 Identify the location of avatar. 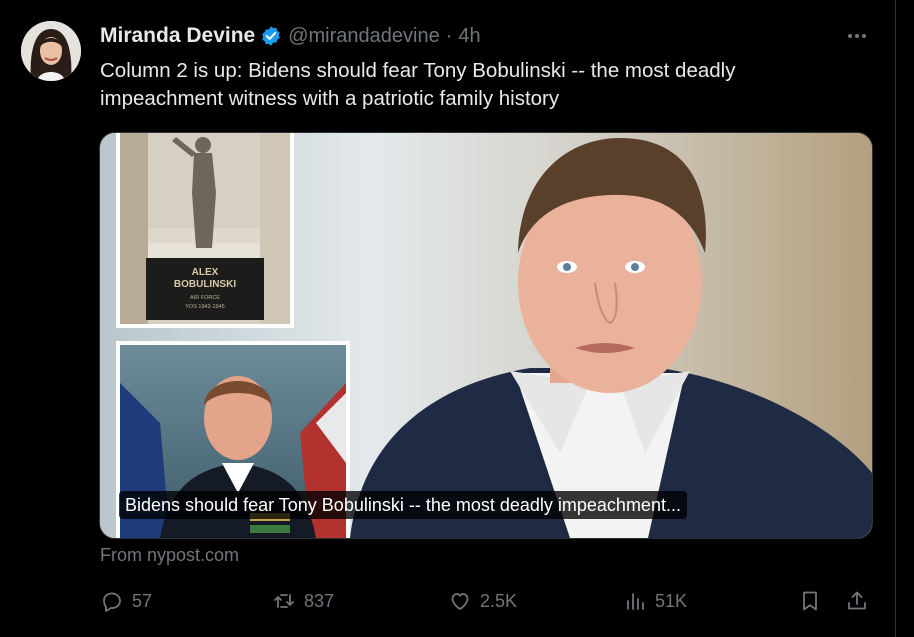
(51, 51).